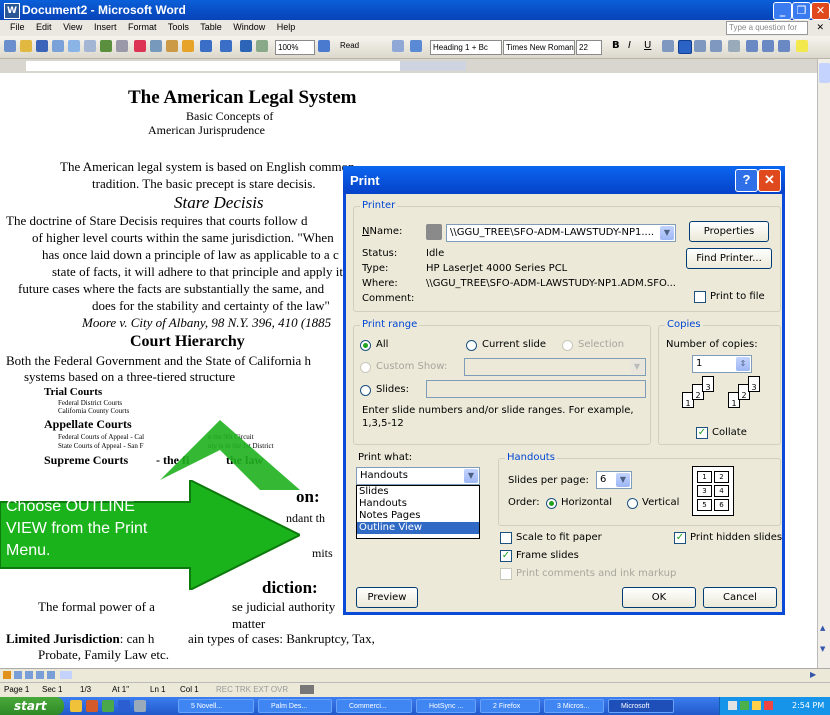  Describe the element at coordinates (824, 73) in the screenshot. I see `scroll-thumb` at that location.